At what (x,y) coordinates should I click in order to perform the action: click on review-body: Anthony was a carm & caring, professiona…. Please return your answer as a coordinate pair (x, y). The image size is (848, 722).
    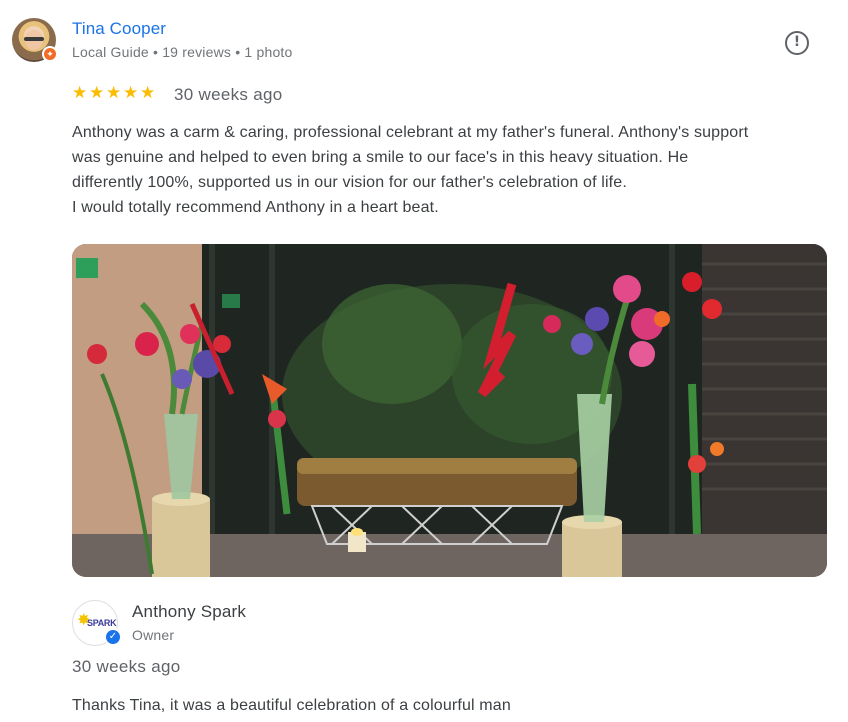
    Looking at the image, I should click on (452, 170).